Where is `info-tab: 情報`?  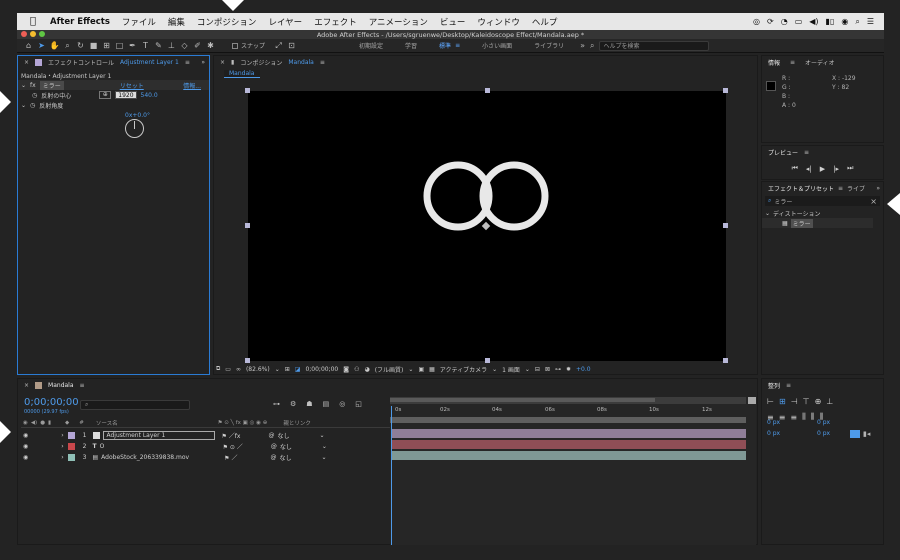 info-tab: 情報 is located at coordinates (774, 62).